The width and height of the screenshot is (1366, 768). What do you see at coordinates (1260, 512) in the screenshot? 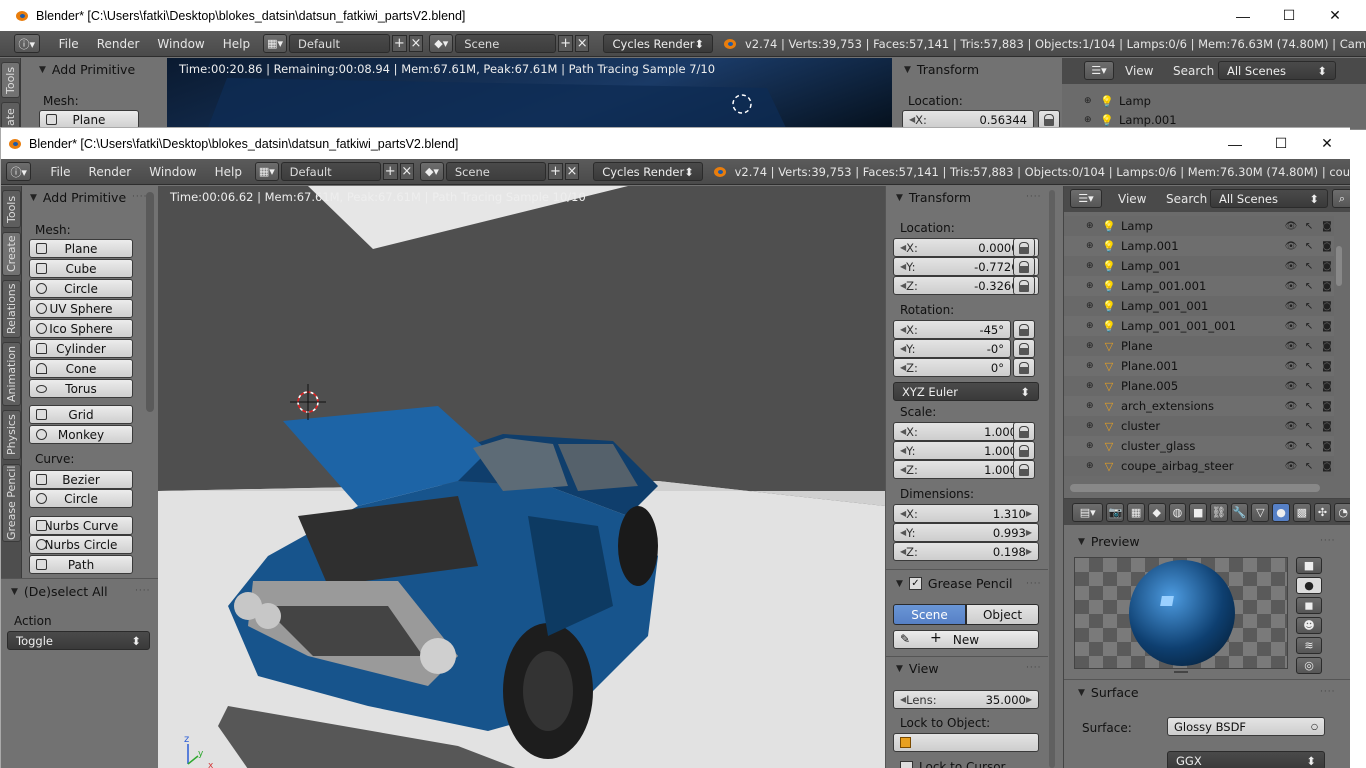
I see `data-tab-icon: ▽` at bounding box center [1260, 512].